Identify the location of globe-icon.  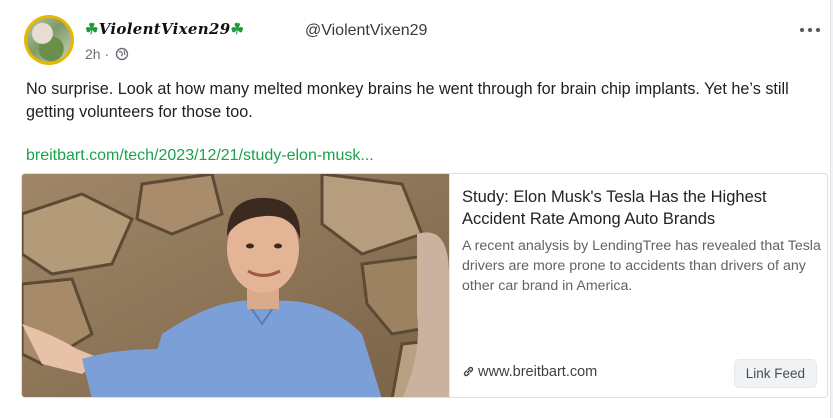
(122, 55).